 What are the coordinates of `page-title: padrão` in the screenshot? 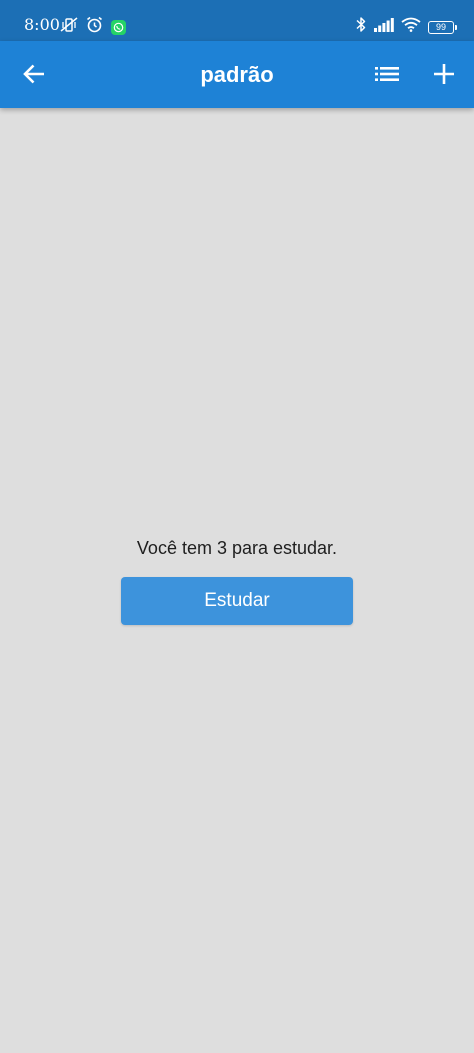 It's located at (237, 74).